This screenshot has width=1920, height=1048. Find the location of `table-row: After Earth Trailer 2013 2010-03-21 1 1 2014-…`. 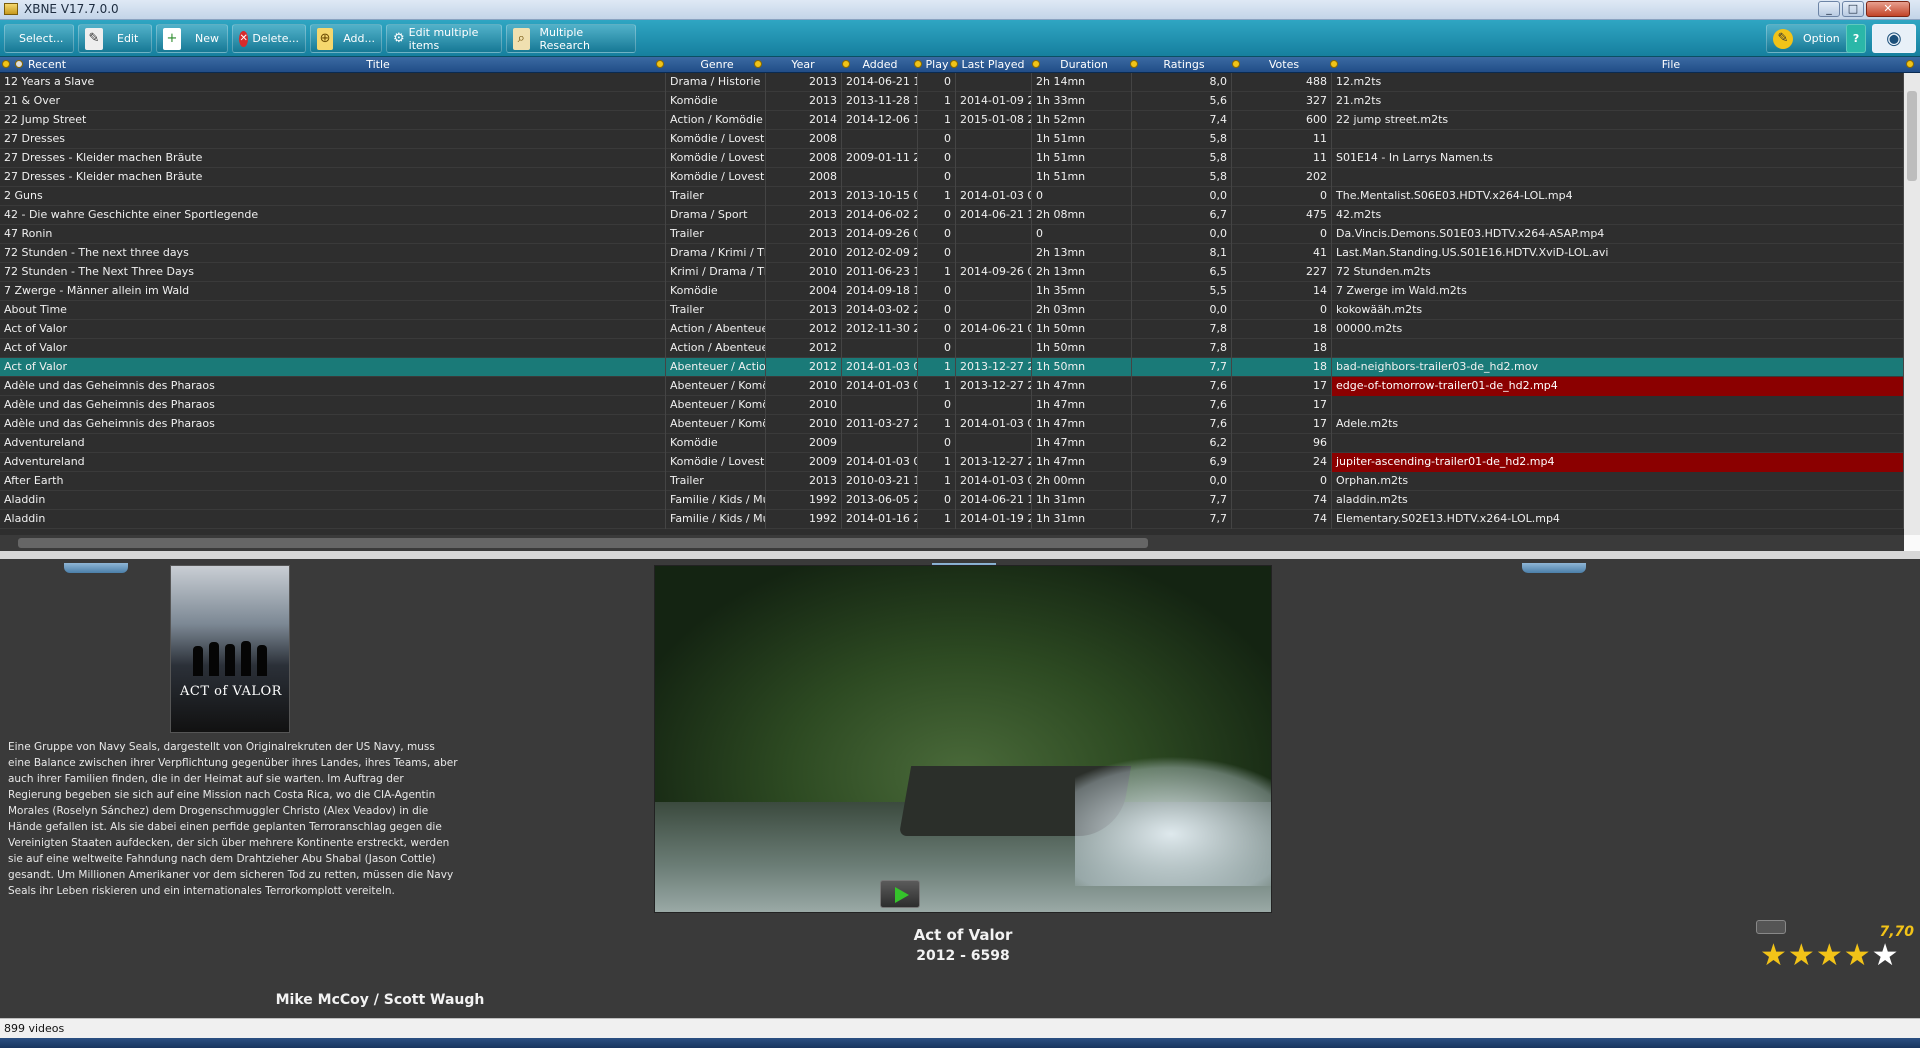

table-row: After Earth Trailer 2013 2010-03-21 1 1 2014-… is located at coordinates (952, 481).